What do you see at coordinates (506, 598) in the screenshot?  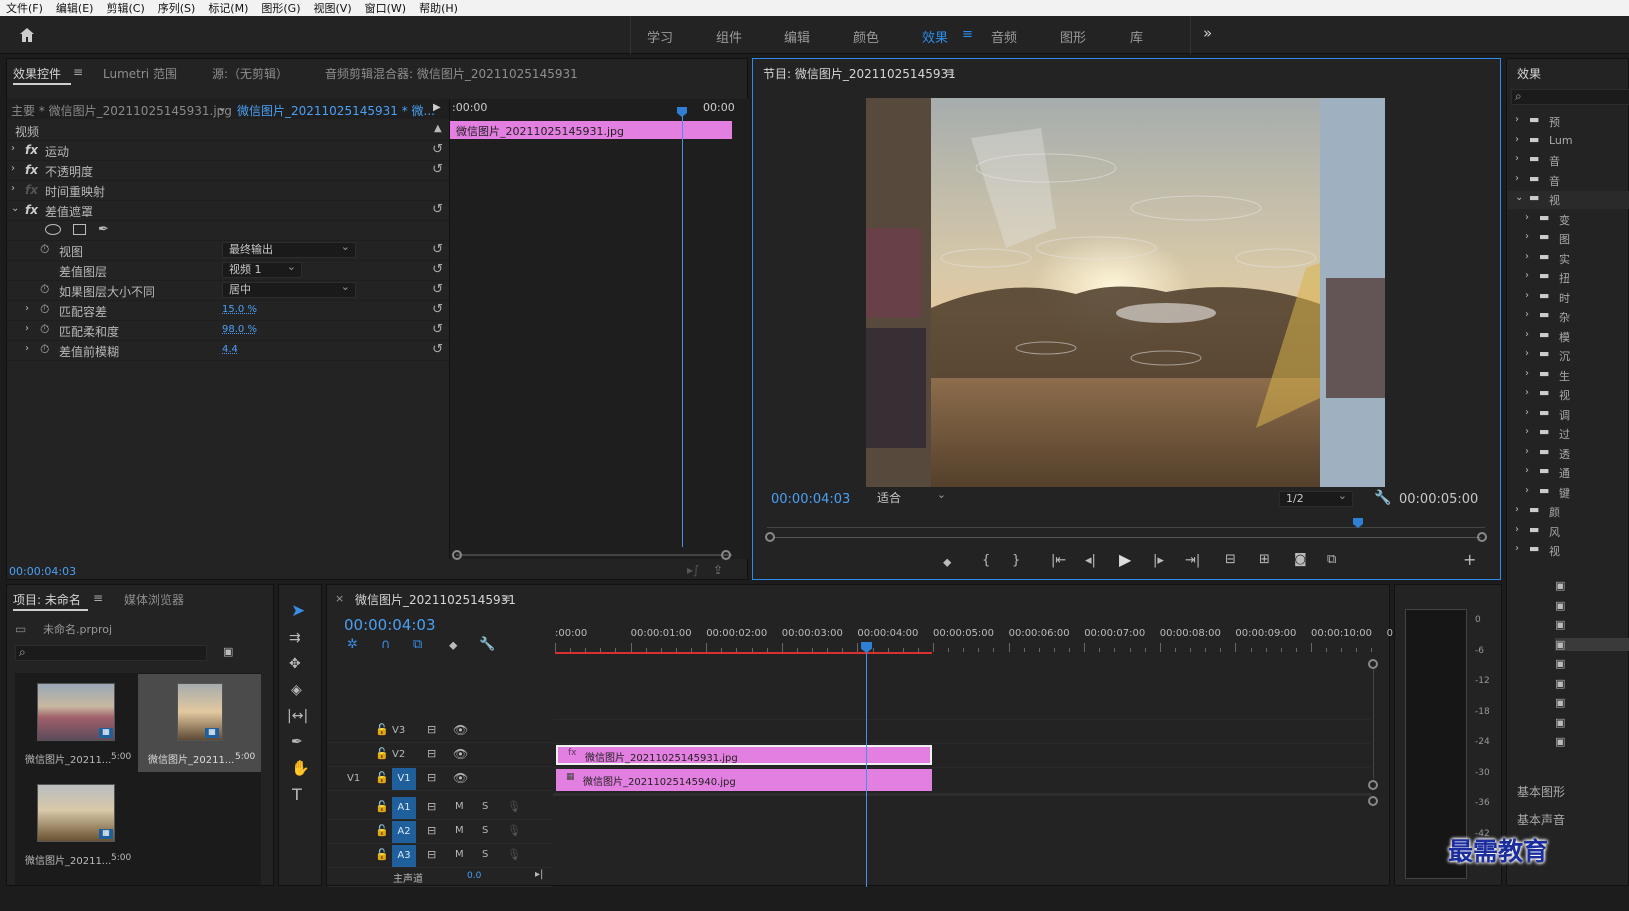 I see `panel-menu-icon: ≡` at bounding box center [506, 598].